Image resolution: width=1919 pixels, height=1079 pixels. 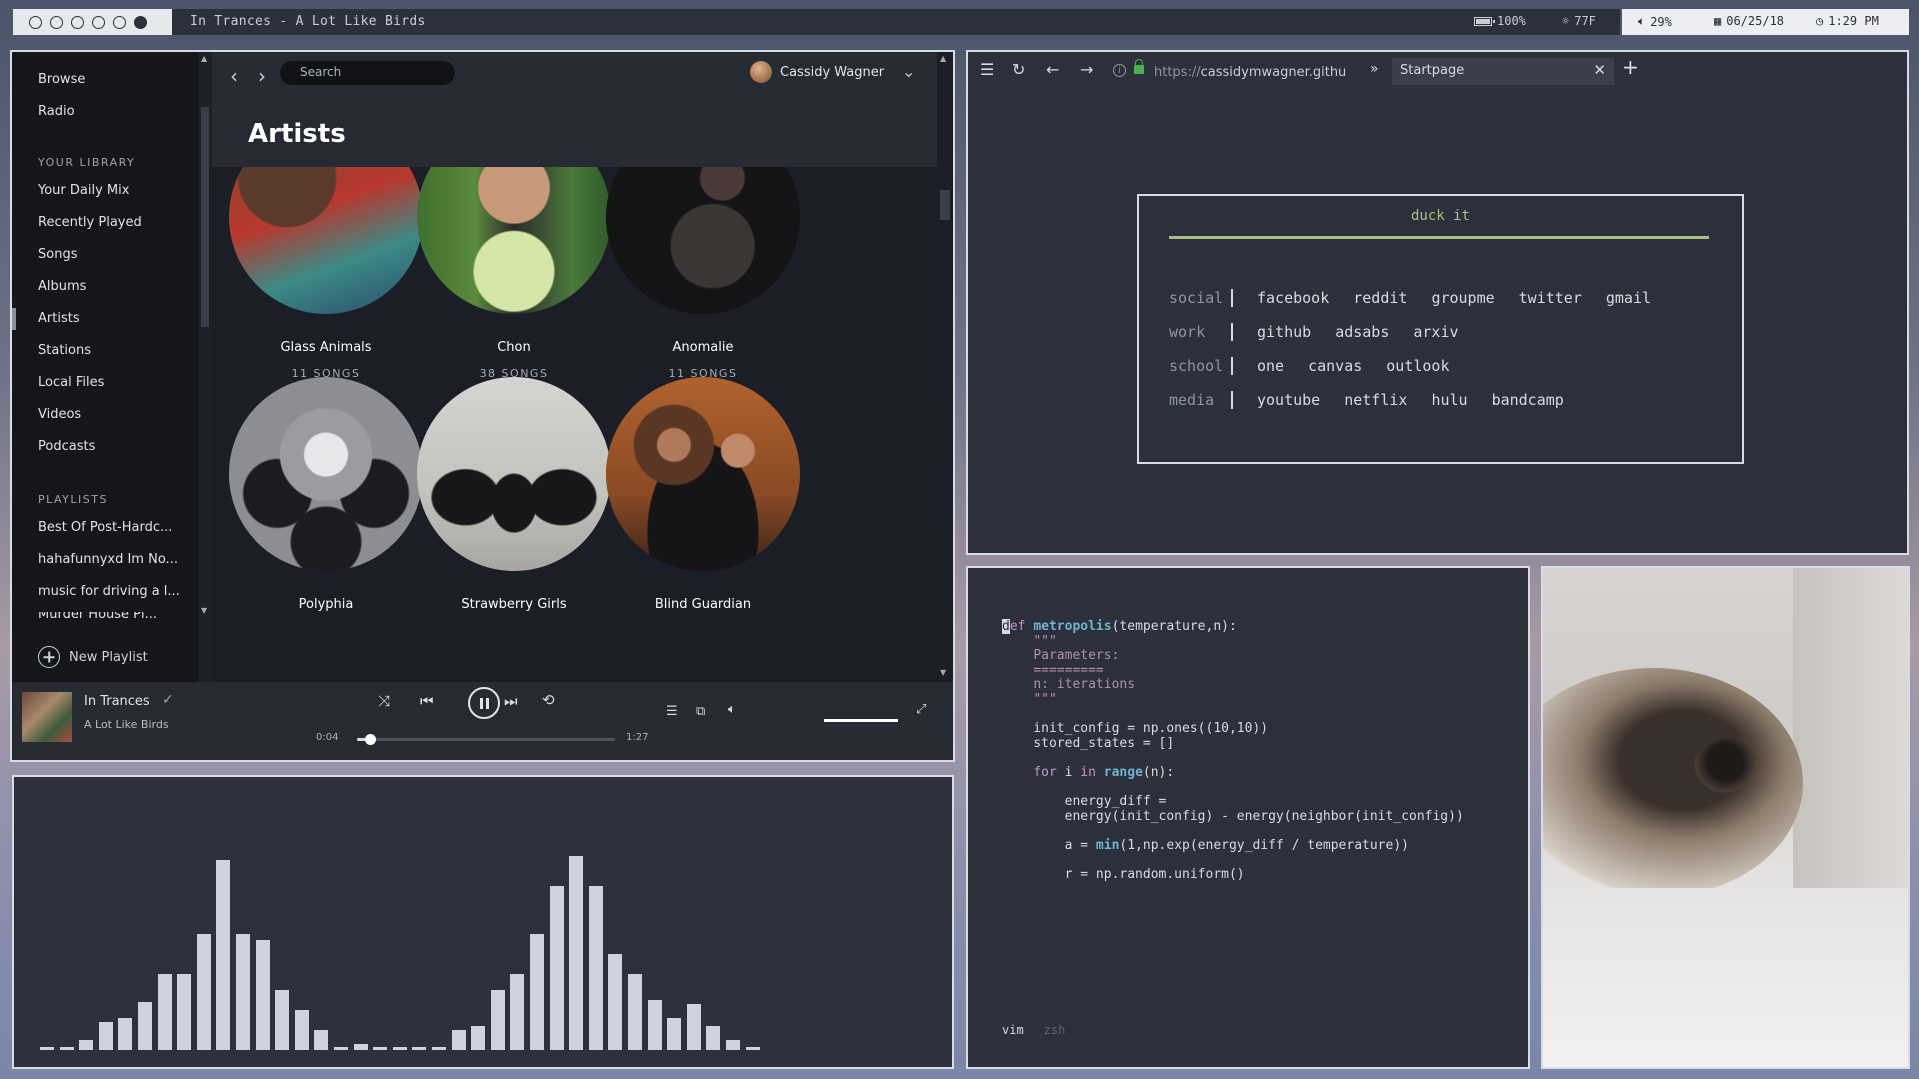 What do you see at coordinates (672, 711) in the screenshot?
I see `queue-icon: ☰` at bounding box center [672, 711].